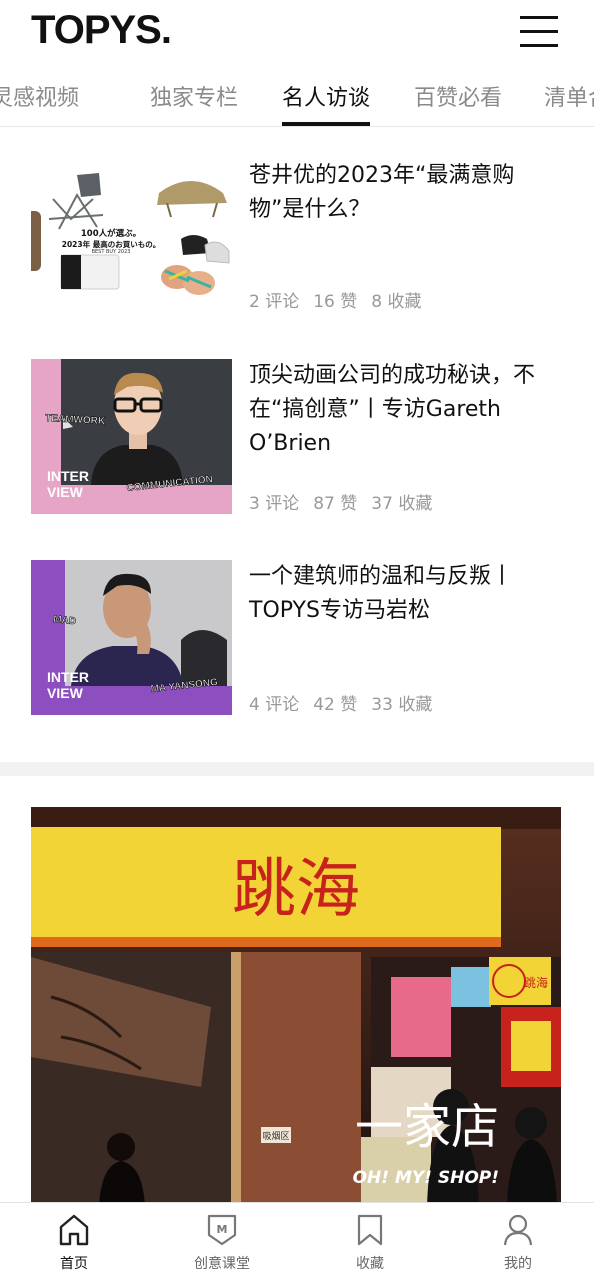  What do you see at coordinates (274, 302) in the screenshot?
I see `comment-count: 2 评论` at bounding box center [274, 302].